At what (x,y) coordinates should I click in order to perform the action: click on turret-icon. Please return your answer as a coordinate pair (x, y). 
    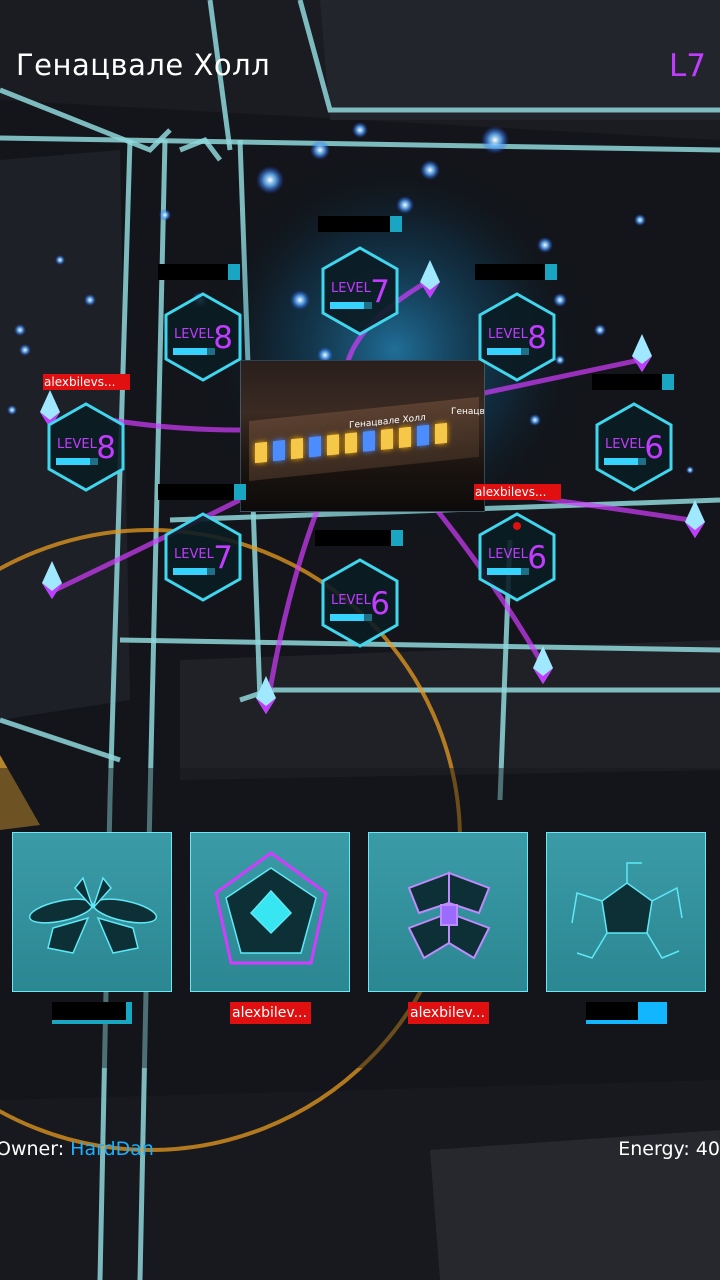
    Looking at the image, I should click on (627, 910).